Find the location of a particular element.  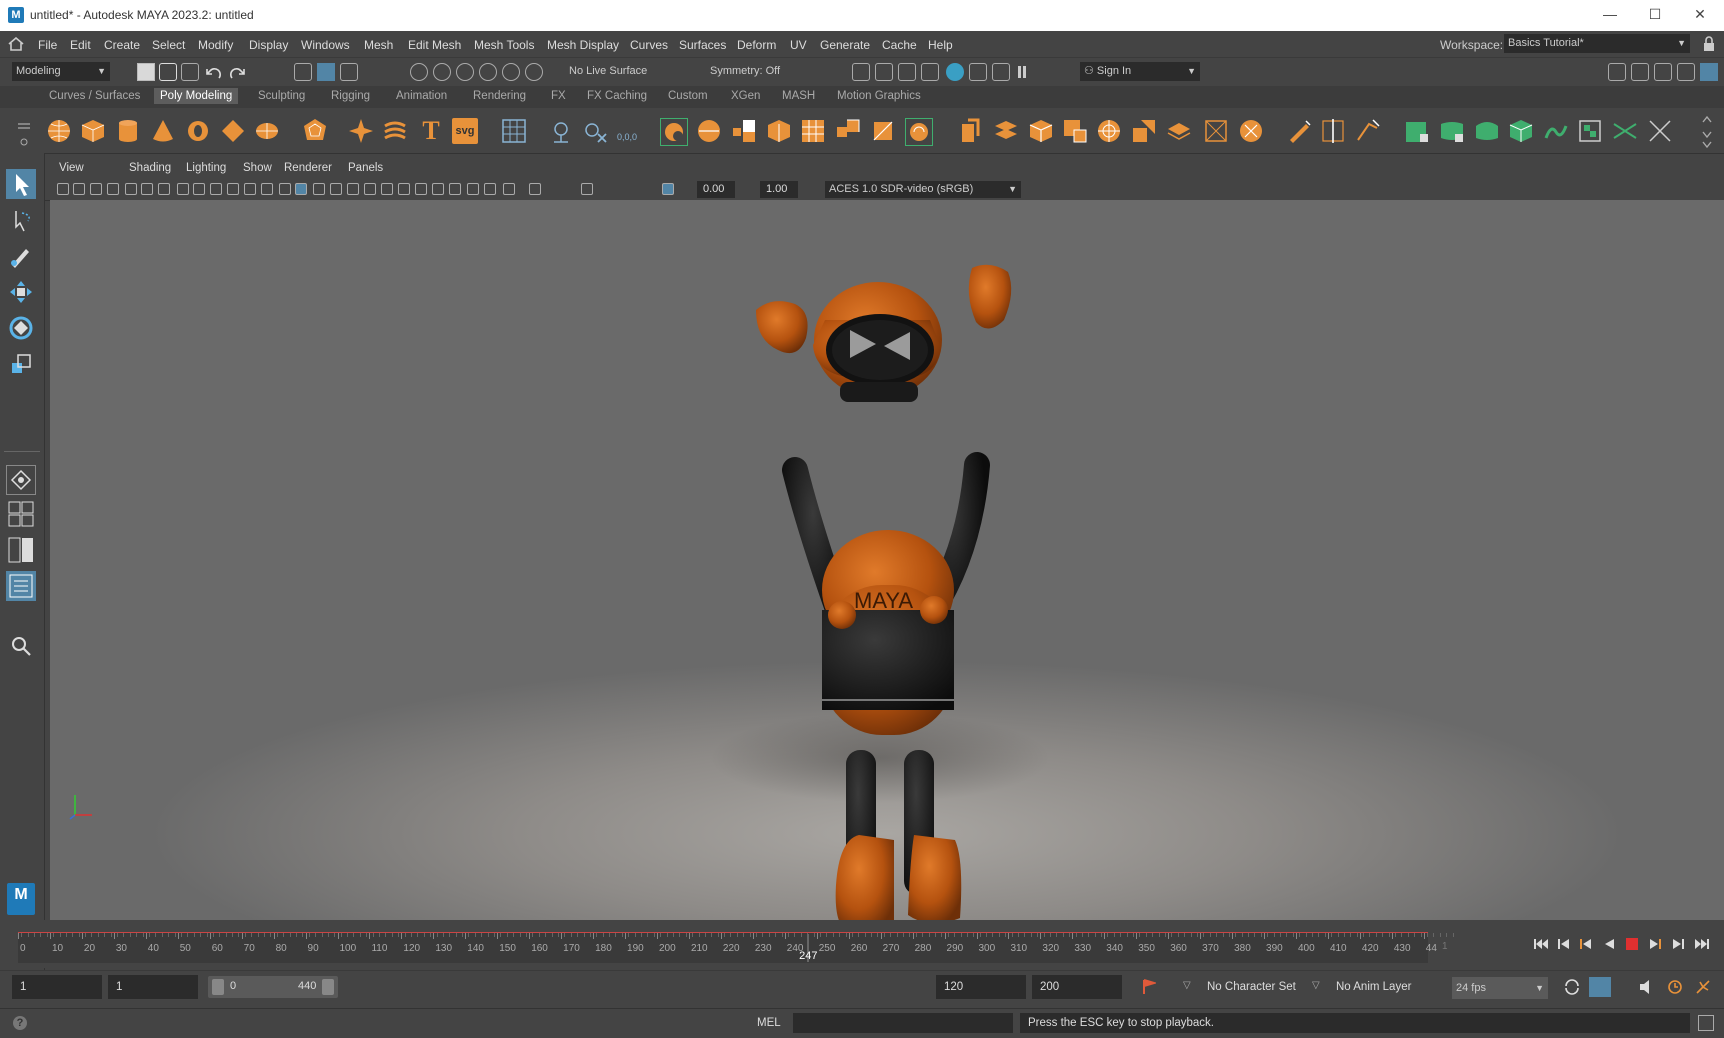

shelf-scroll-icon is located at coordinates (1707, 132).